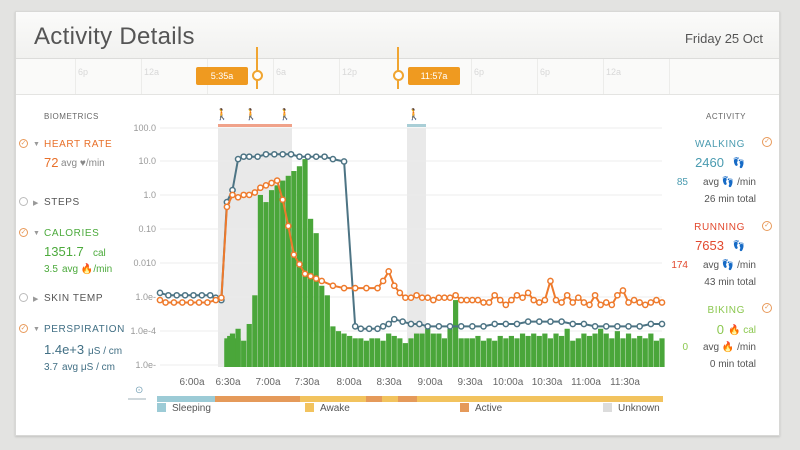  What do you see at coordinates (508, 382) in the screenshot?
I see `x-tick-label: 10:00a` at bounding box center [508, 382].